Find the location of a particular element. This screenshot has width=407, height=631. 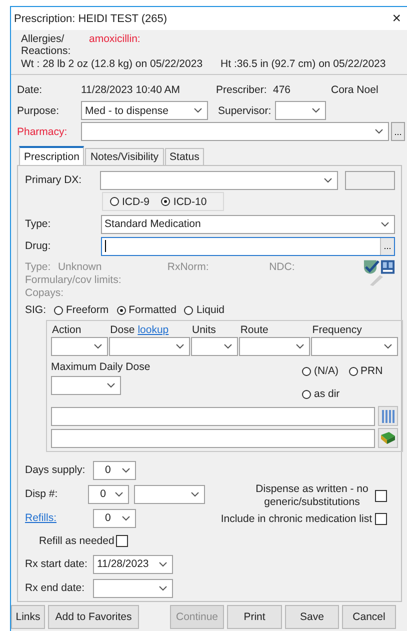

chronic-list-label: Include in chronic medication list is located at coordinates (296, 519).